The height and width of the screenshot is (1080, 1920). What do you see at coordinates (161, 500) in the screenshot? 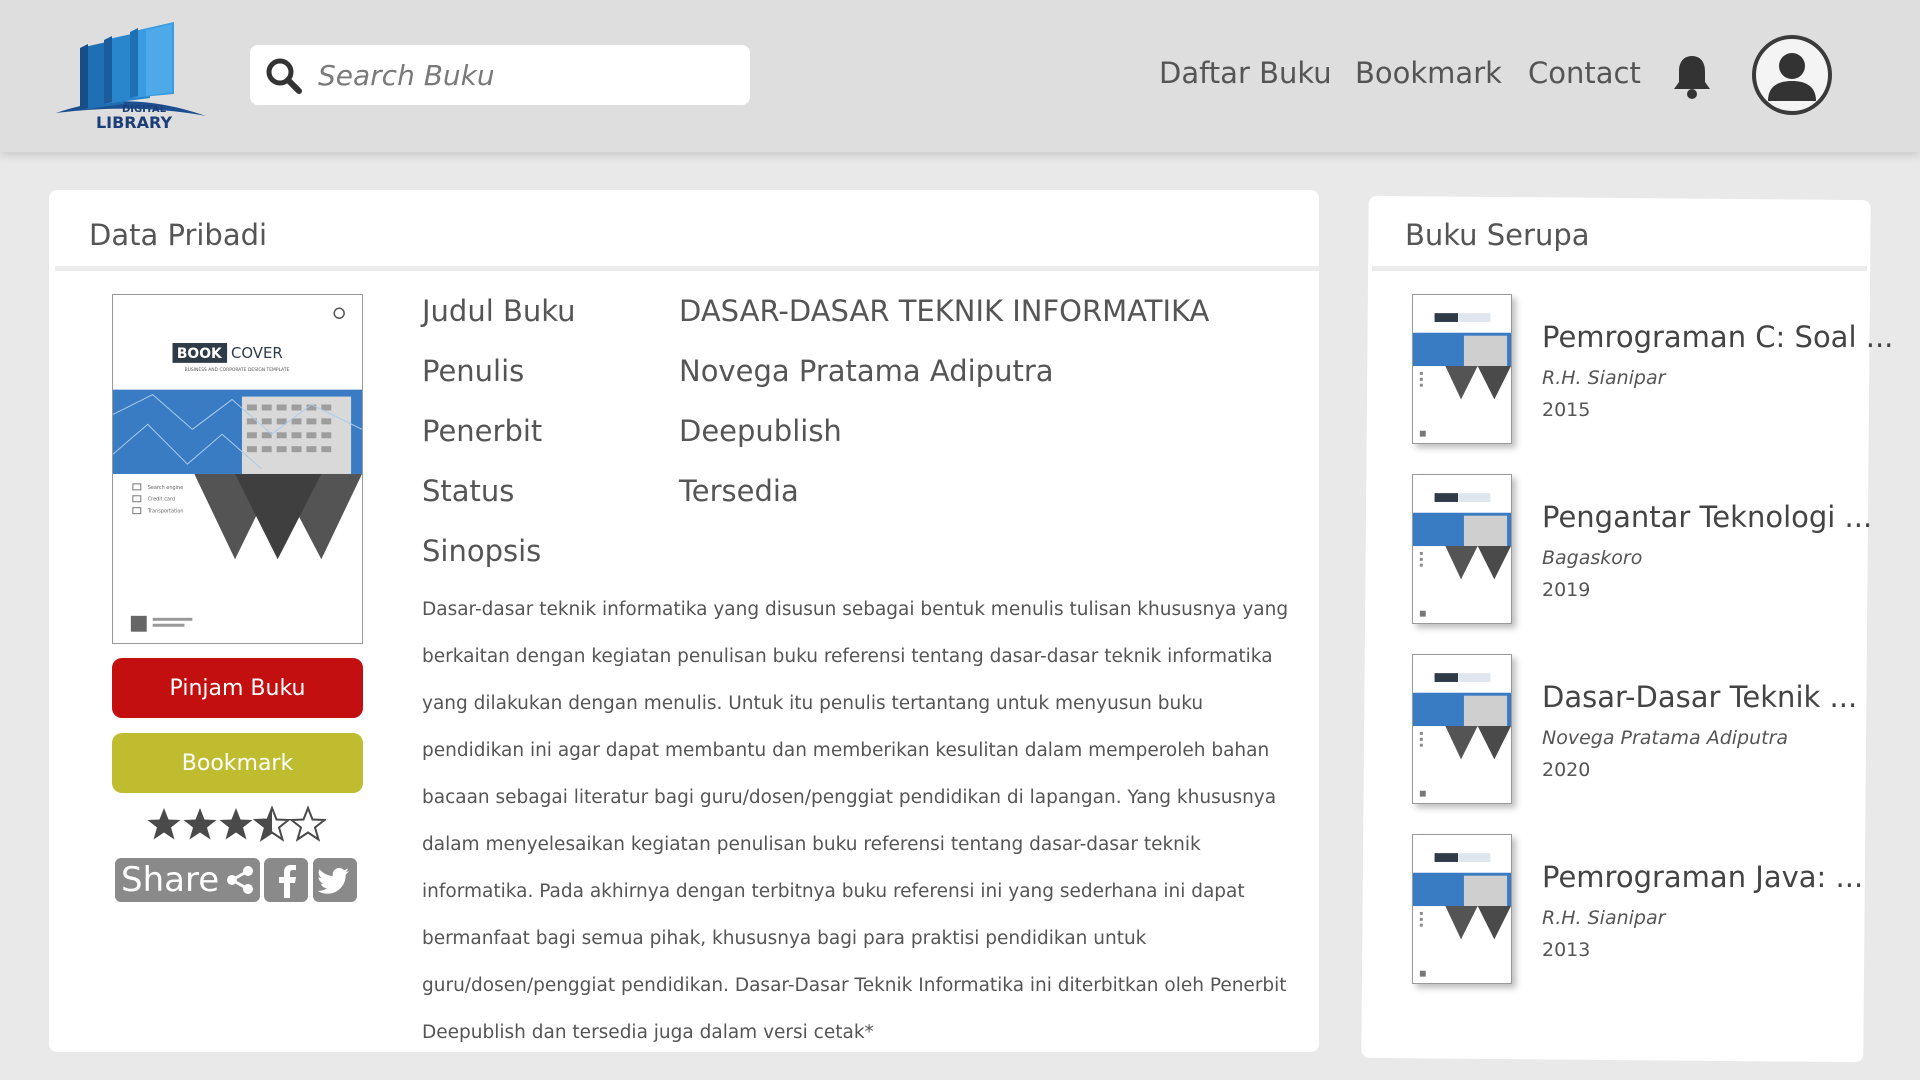
I see `cover-item-2: Credit card` at bounding box center [161, 500].